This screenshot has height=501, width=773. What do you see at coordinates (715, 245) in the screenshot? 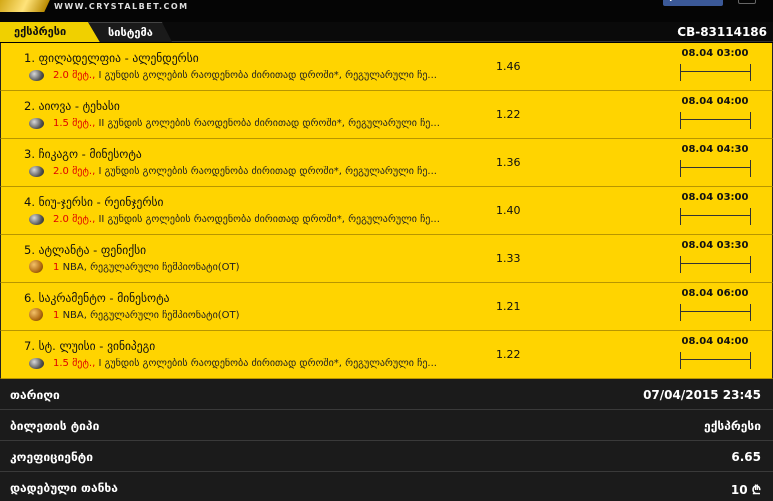
I see `event-time: 08.04 03:30` at bounding box center [715, 245].